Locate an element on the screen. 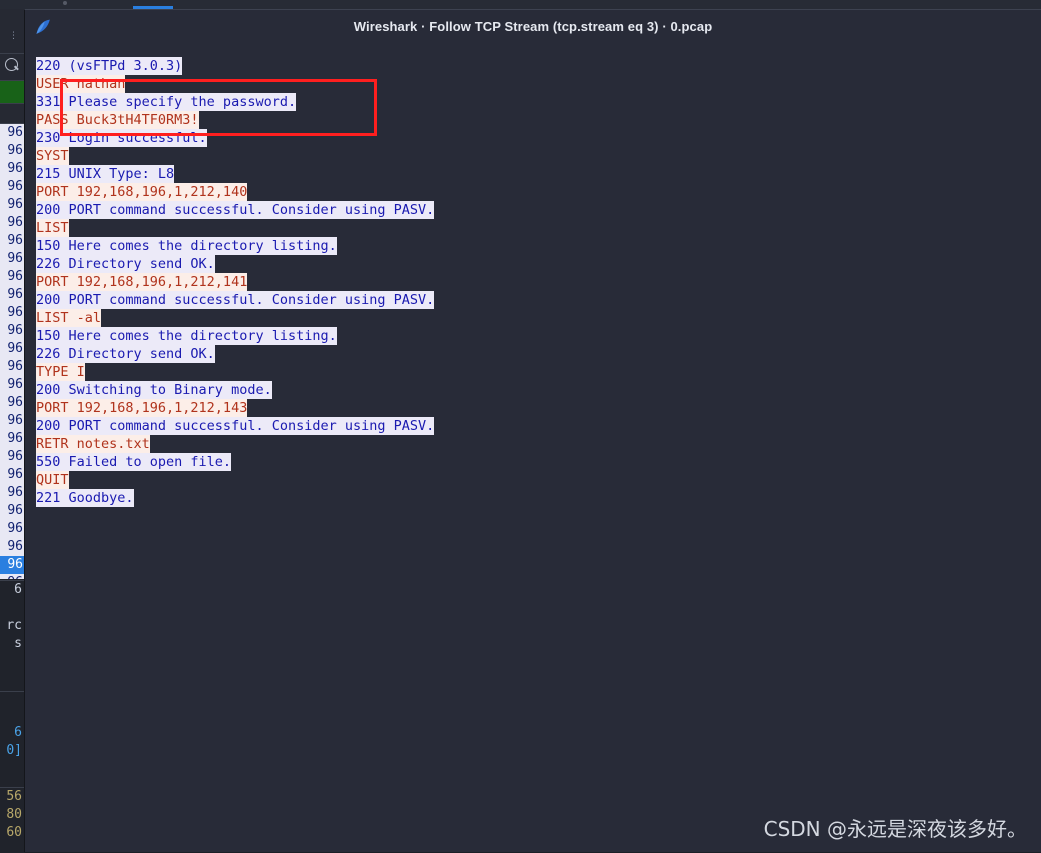 This screenshot has height=853, width=1041. subtree-text: 0] is located at coordinates (14, 750).